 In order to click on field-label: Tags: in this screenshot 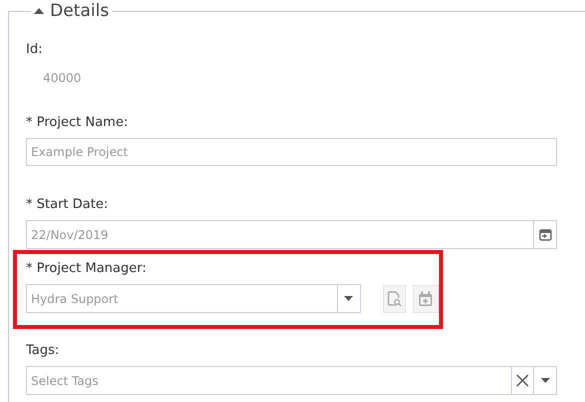, I will do `click(43, 351)`.